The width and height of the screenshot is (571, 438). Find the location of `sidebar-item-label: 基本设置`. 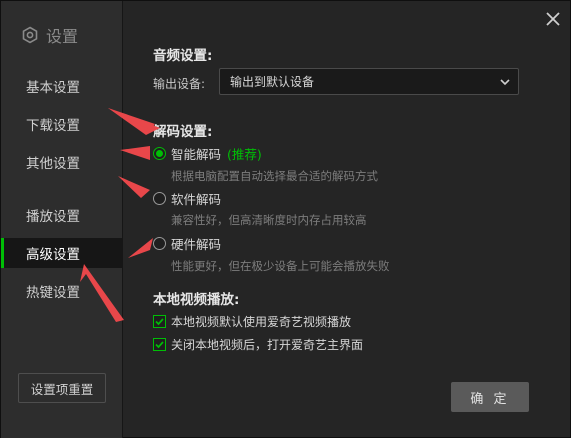

sidebar-item-label: 基本设置 is located at coordinates (53, 88).